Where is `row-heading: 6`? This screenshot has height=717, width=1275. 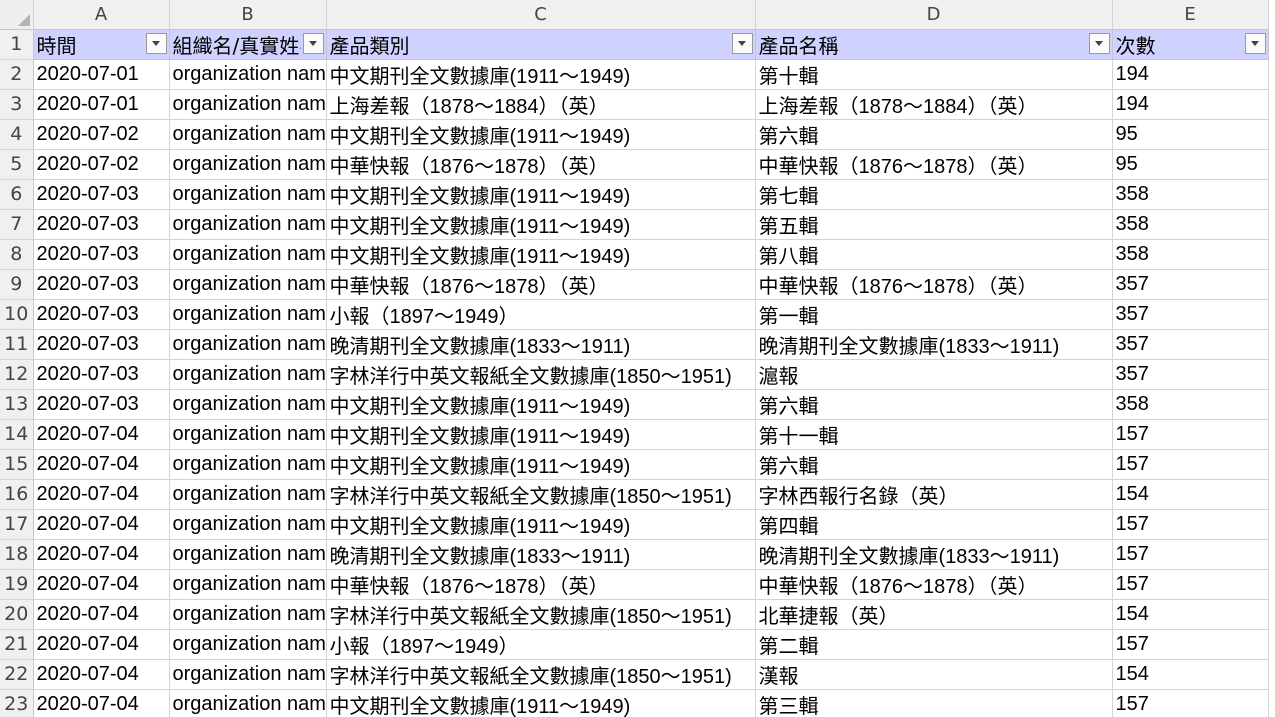 row-heading: 6 is located at coordinates (17, 194).